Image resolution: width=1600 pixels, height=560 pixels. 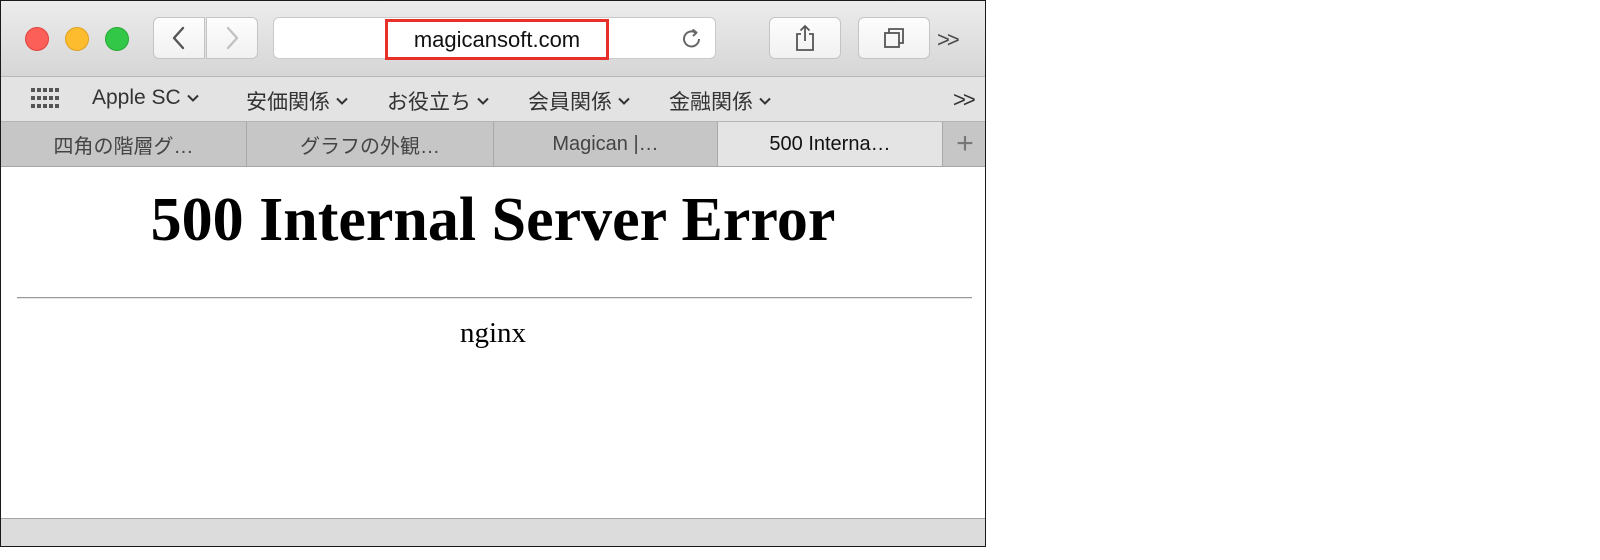 What do you see at coordinates (570, 102) in the screenshot?
I see `bookmark-folder-label: 会員関係` at bounding box center [570, 102].